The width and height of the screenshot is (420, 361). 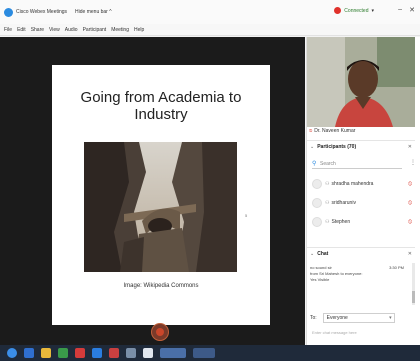 What do you see at coordinates (341, 222) in the screenshot?
I see `participant-name: Stephen` at bounding box center [341, 222].